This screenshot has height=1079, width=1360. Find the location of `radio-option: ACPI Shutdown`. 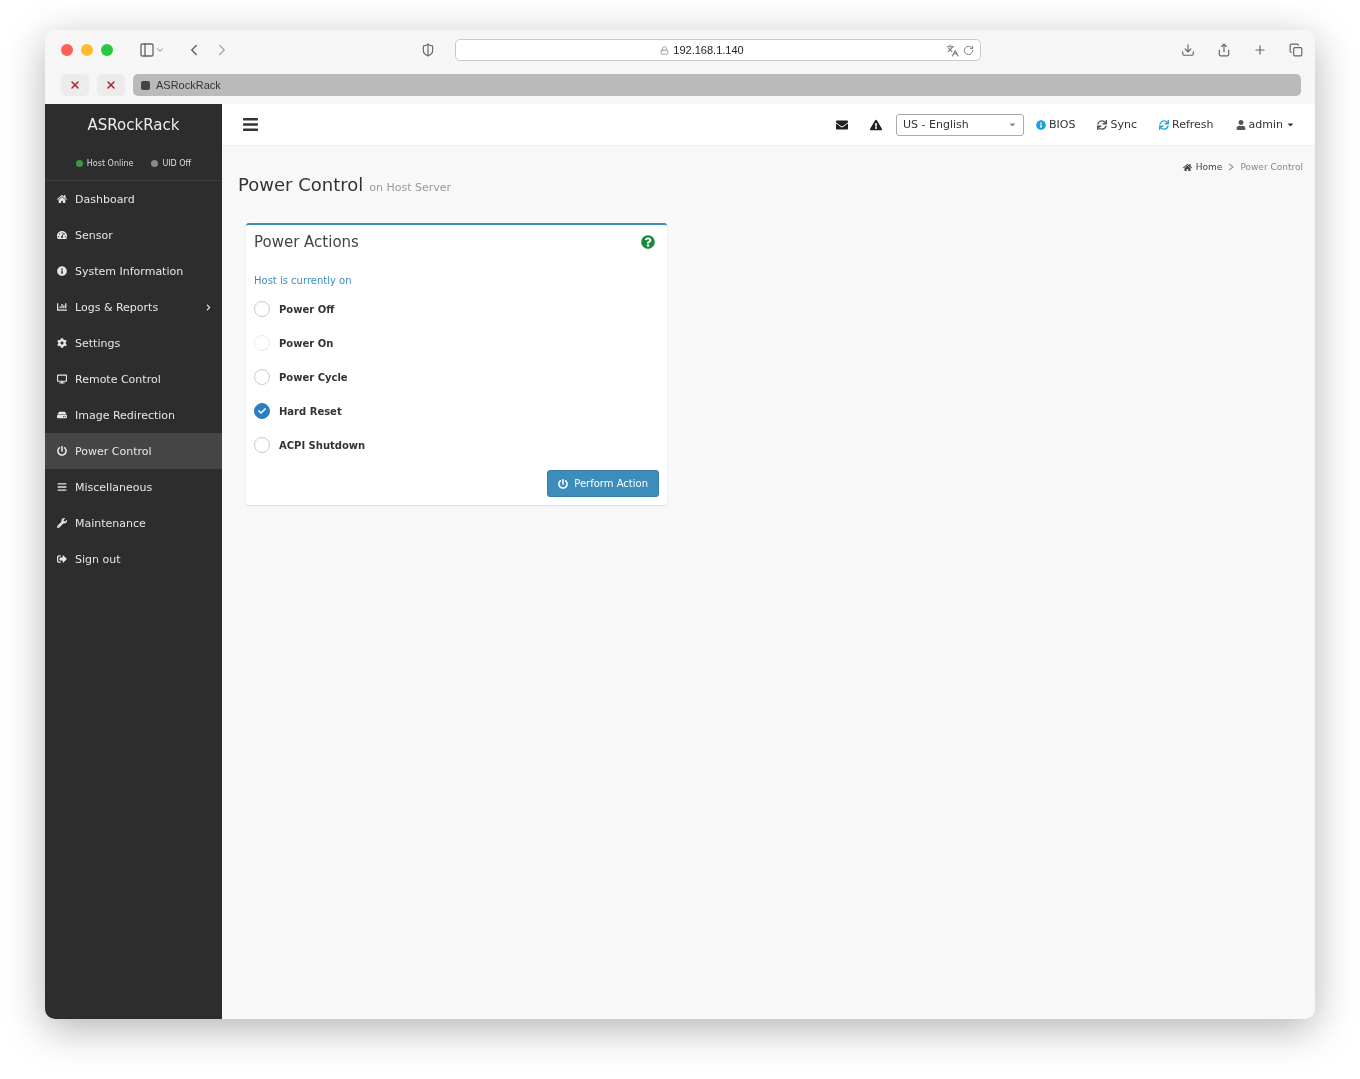

radio-option: ACPI Shutdown is located at coordinates (456, 445).